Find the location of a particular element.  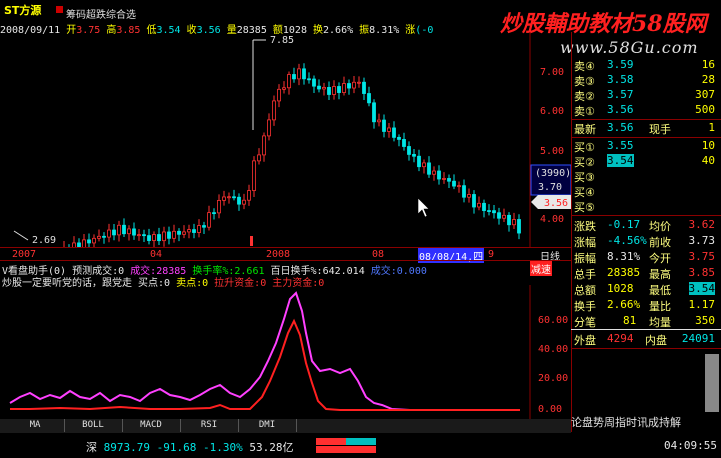

ind-tick-0: 0.00 is located at coordinates (550, 409).